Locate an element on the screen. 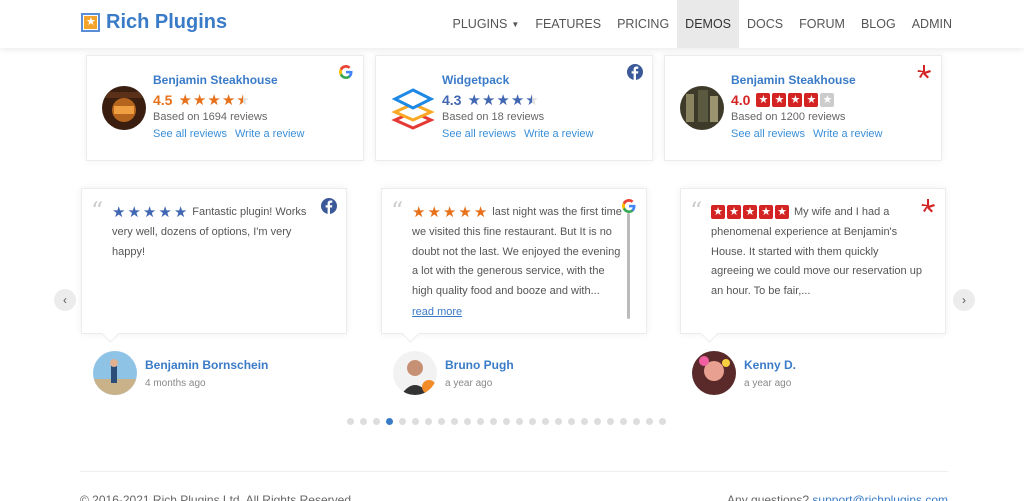  read-more-link: read more is located at coordinates (518, 312).